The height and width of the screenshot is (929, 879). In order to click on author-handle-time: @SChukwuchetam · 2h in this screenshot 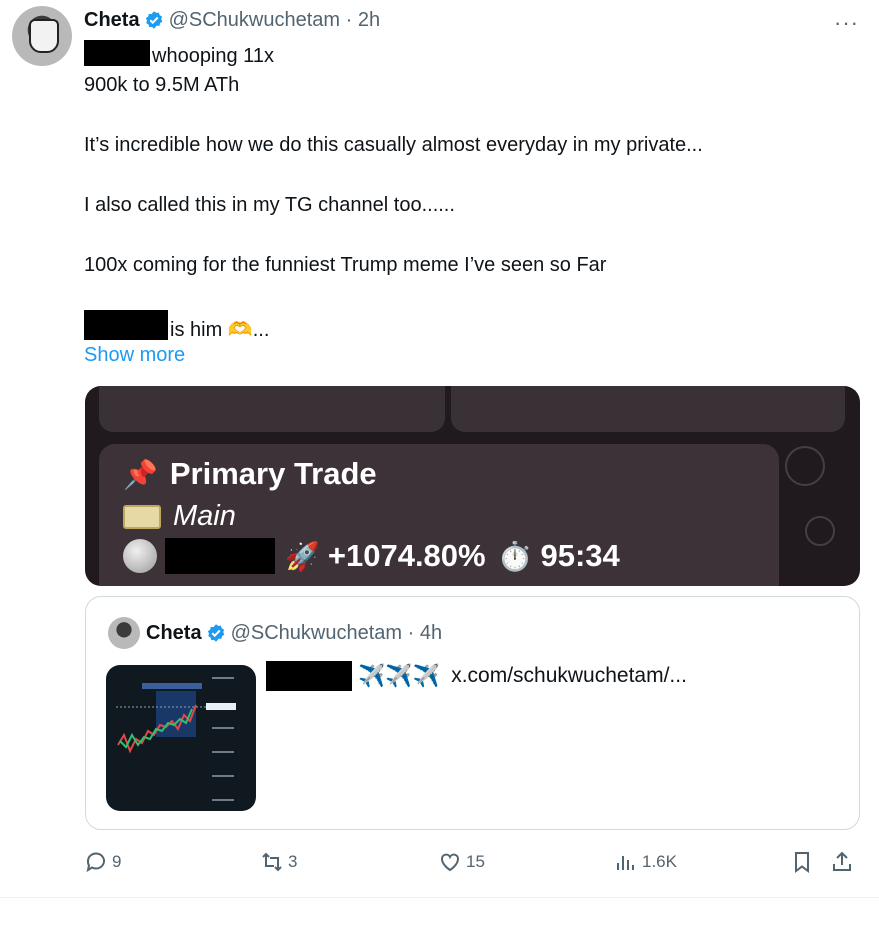, I will do `click(275, 20)`.